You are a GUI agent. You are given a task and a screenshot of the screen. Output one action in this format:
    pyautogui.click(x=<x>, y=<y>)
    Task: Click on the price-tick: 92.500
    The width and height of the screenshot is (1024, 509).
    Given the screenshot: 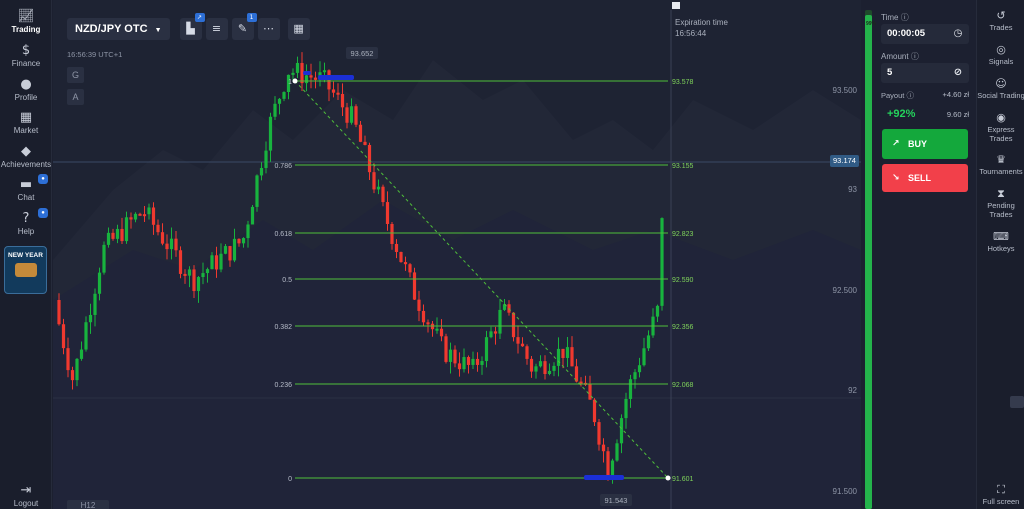 What is the action you would take?
    pyautogui.click(x=844, y=290)
    